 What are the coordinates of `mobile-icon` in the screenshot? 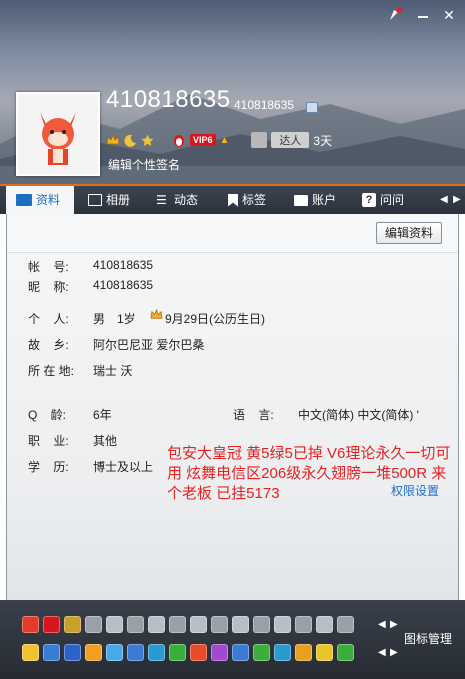 It's located at (312, 107).